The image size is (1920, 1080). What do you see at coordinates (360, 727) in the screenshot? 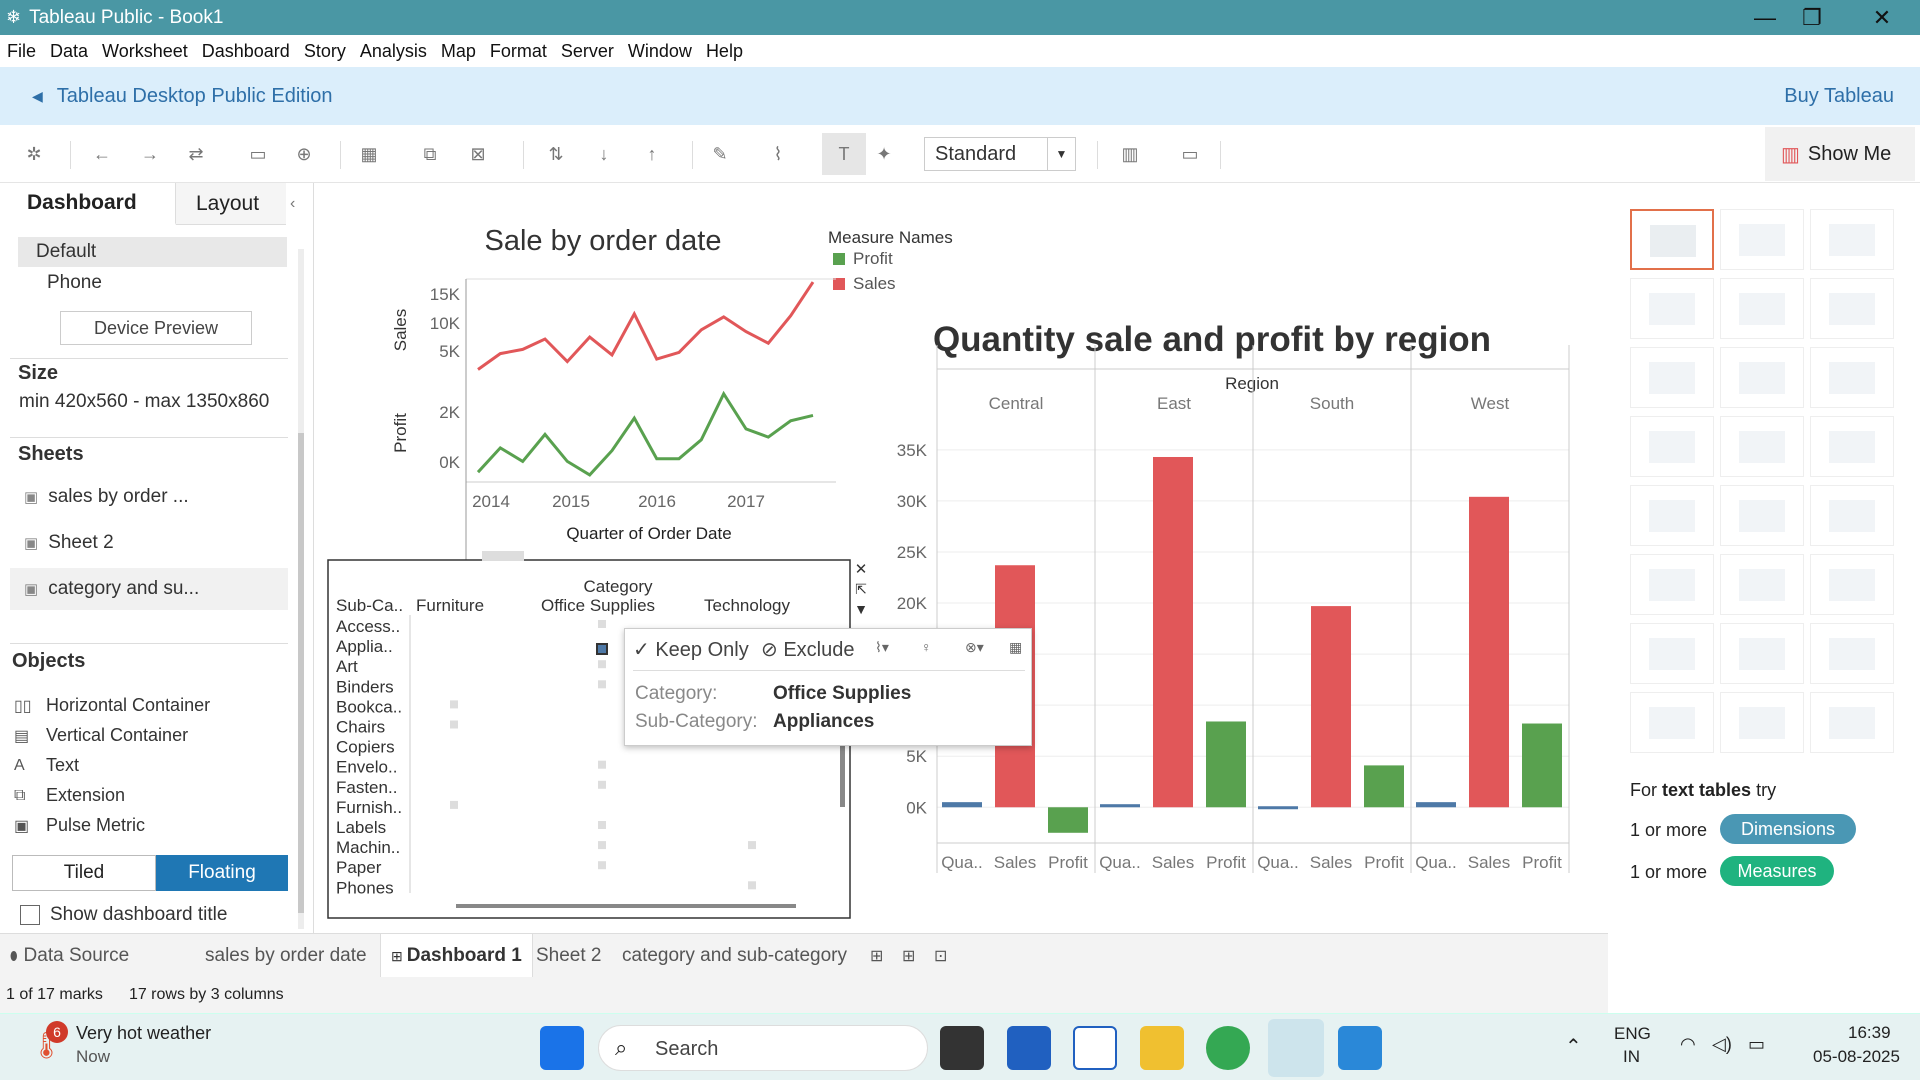
I see `table-row-label: Chairs` at bounding box center [360, 727].